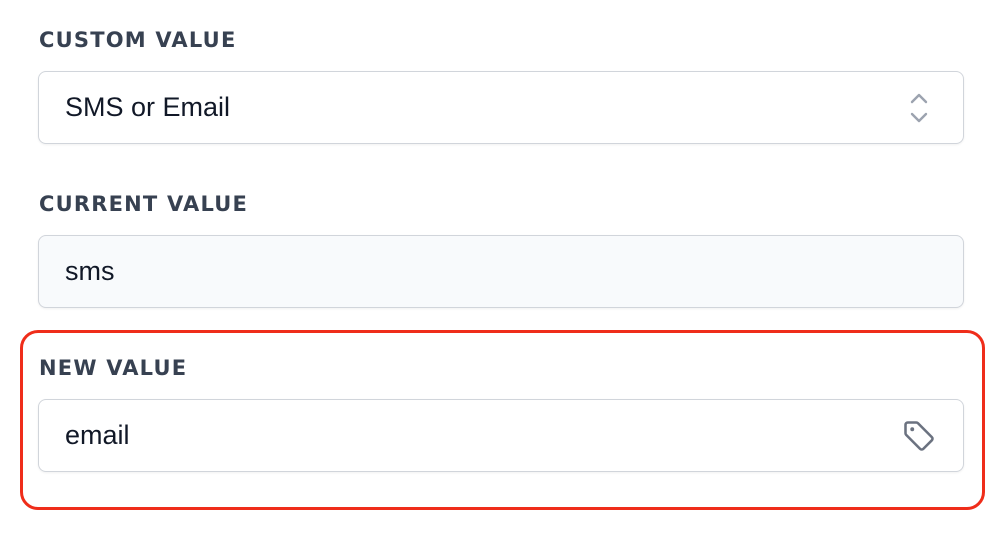 The height and width of the screenshot is (554, 1000). I want to click on new-value-text: email, so click(97, 435).